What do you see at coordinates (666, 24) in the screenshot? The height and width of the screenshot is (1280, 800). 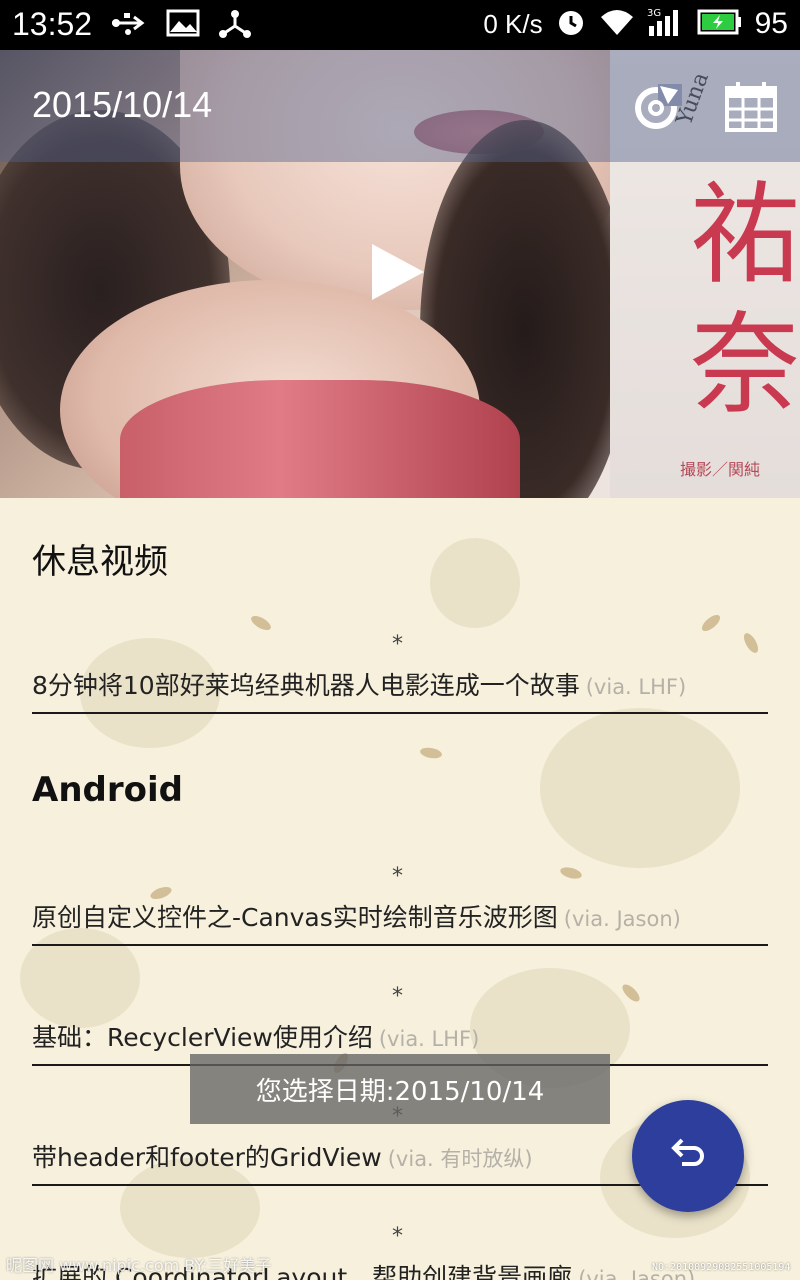 I see `signal-icon: 3G` at bounding box center [666, 24].